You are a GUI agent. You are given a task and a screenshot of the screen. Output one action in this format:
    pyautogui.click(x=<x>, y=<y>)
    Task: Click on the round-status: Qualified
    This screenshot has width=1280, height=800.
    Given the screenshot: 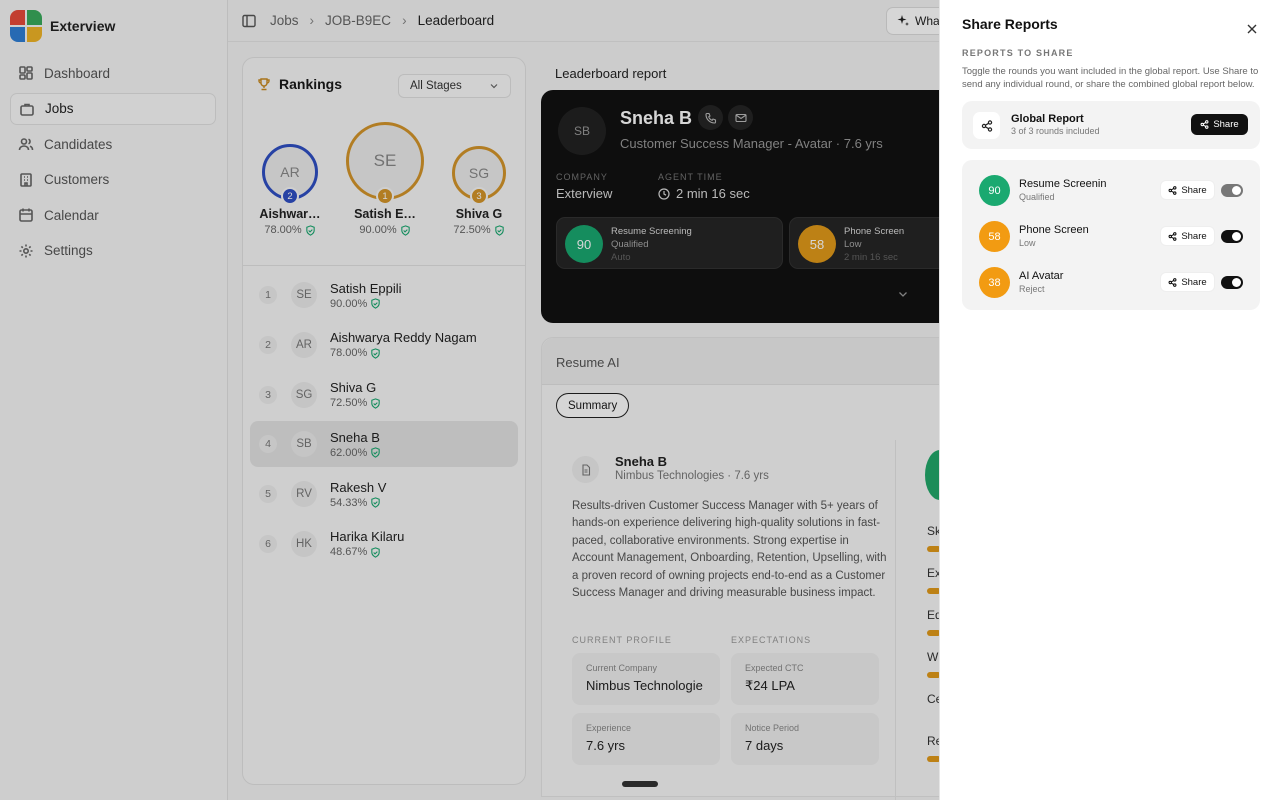 What is the action you would take?
    pyautogui.click(x=1037, y=197)
    